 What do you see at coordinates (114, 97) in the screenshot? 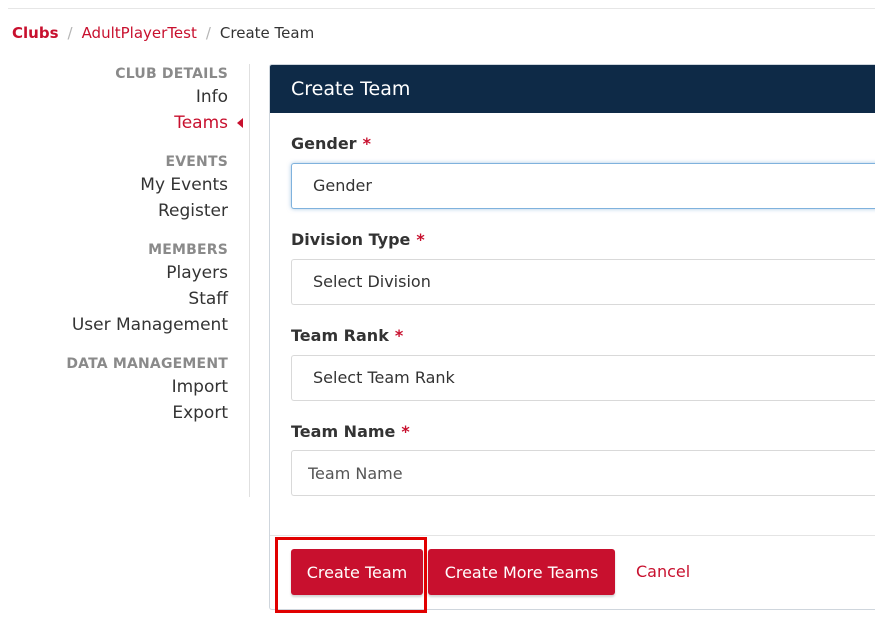
I see `sidebar-item-info: Info` at bounding box center [114, 97].